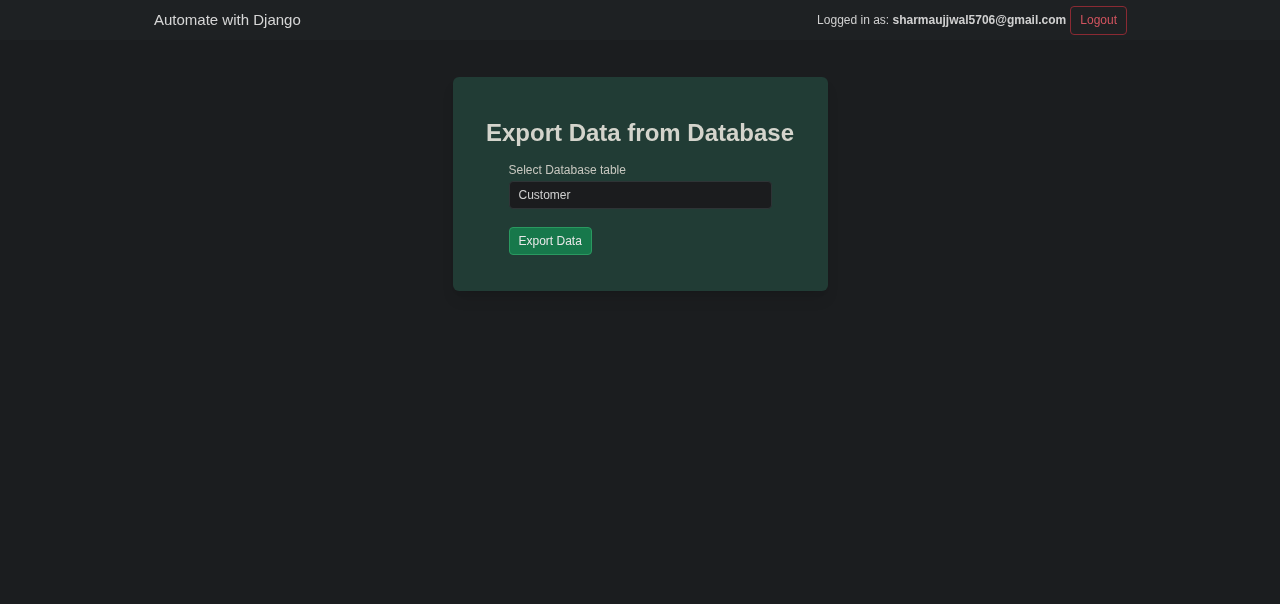  I want to click on table-select-field: Customer, so click(640, 195).